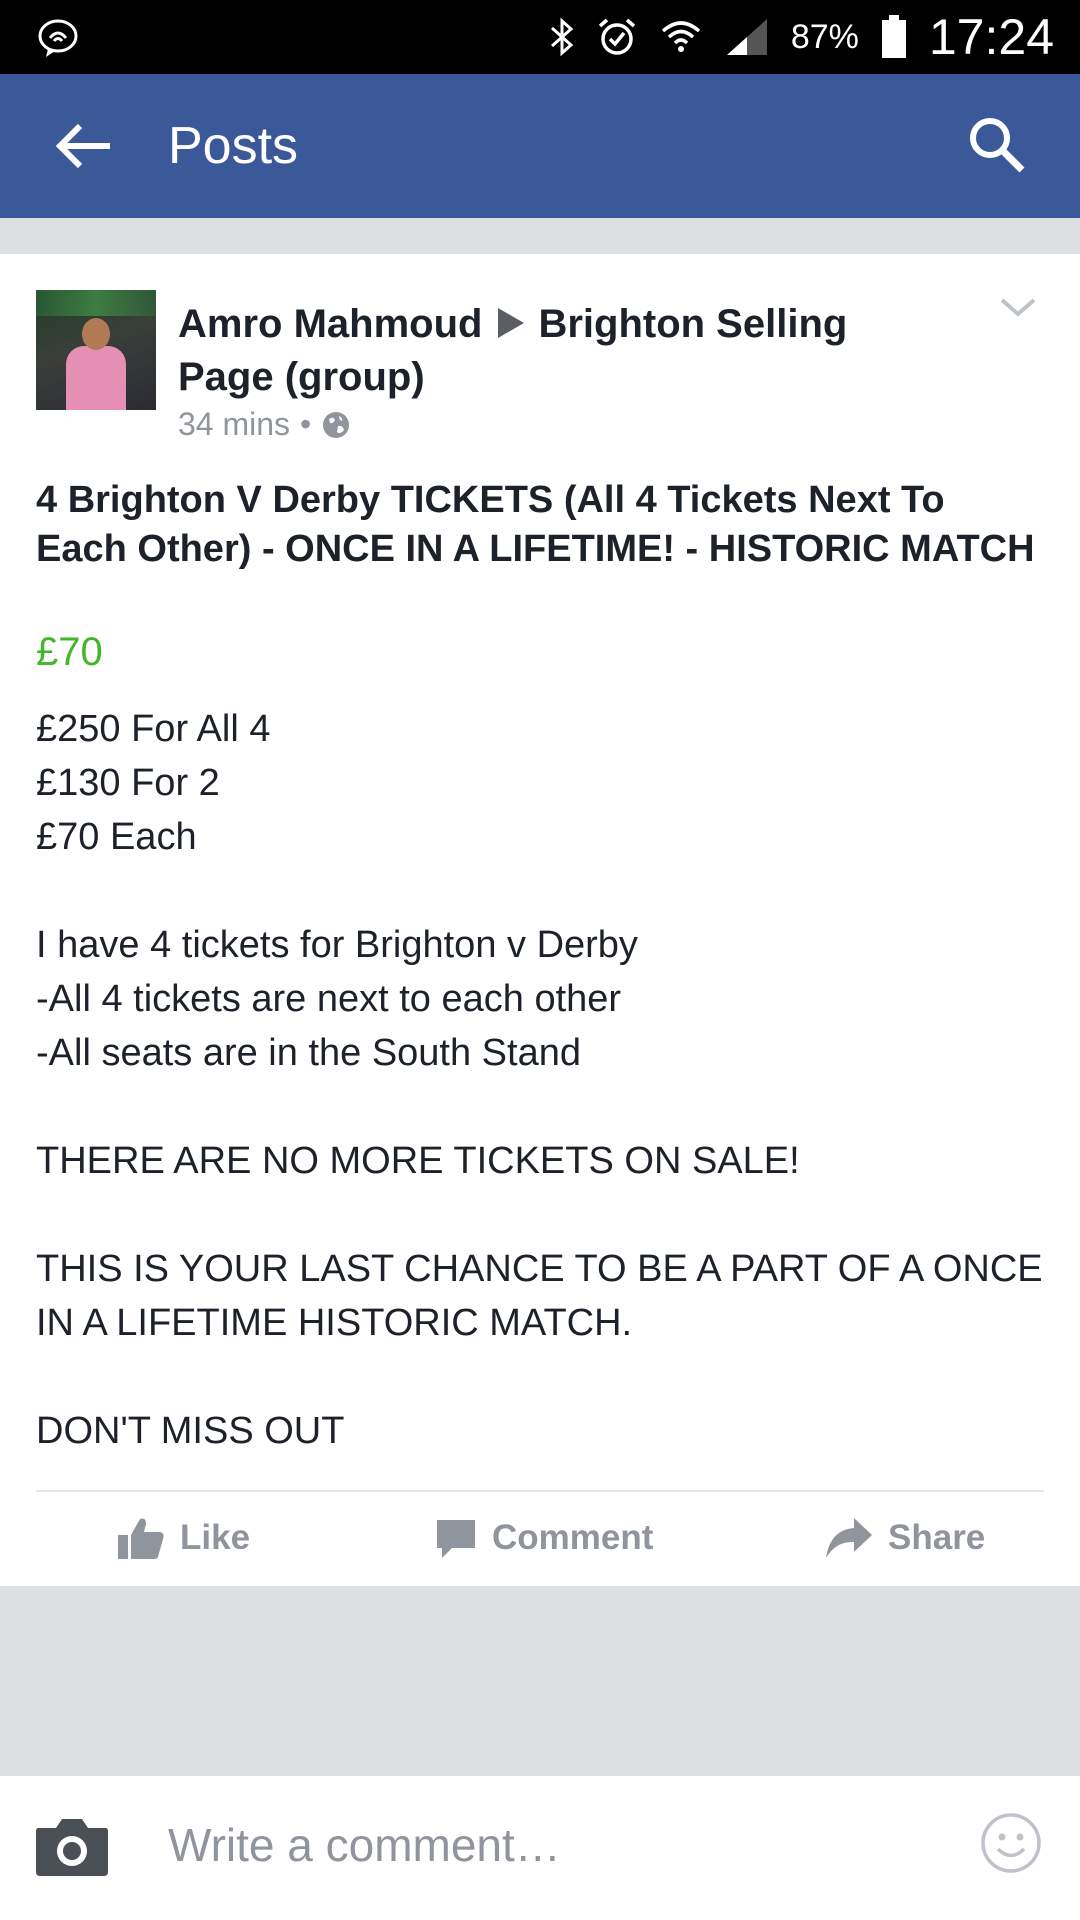  Describe the element at coordinates (234, 424) in the screenshot. I see `post-time: 34 mins` at that location.